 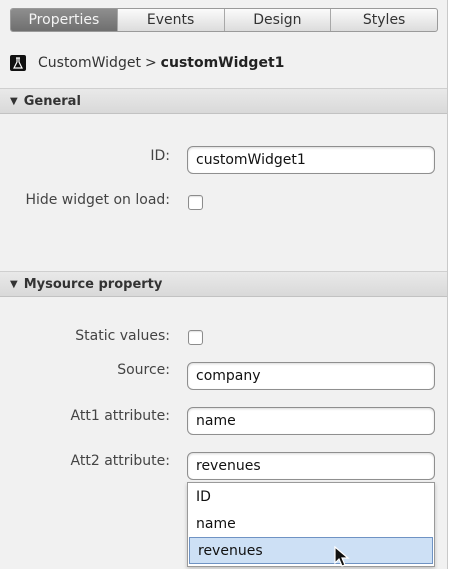 I want to click on dropdown-option-name: name, so click(x=311, y=523).